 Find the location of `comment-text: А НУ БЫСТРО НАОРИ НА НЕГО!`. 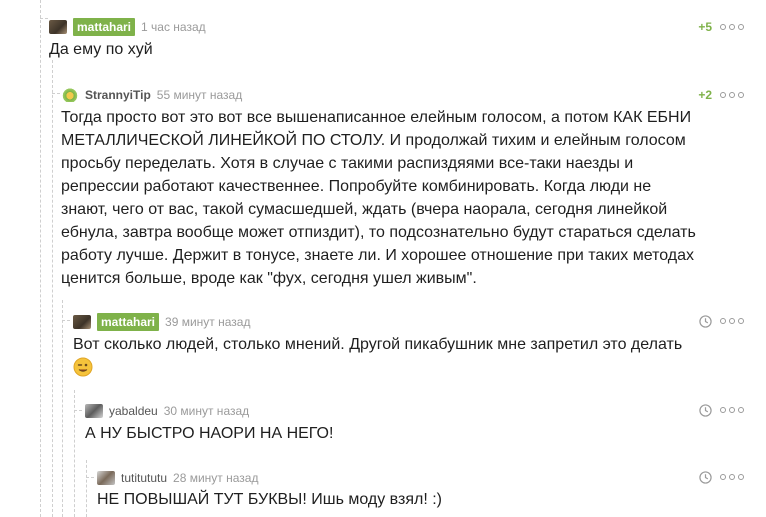

comment-text: А НУ БЫСТРО НАОРИ НА НЕГО! is located at coordinates (209, 433).